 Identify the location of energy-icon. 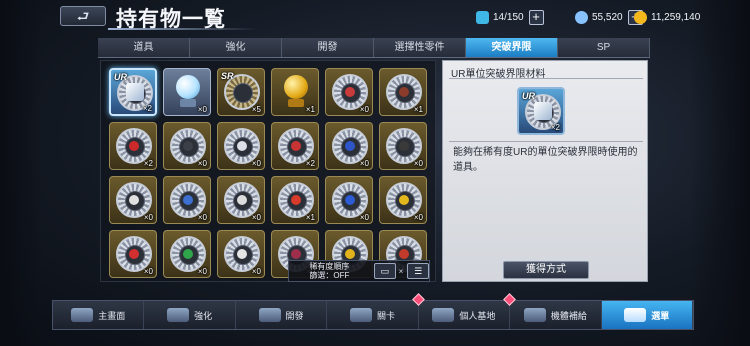
(482, 17).